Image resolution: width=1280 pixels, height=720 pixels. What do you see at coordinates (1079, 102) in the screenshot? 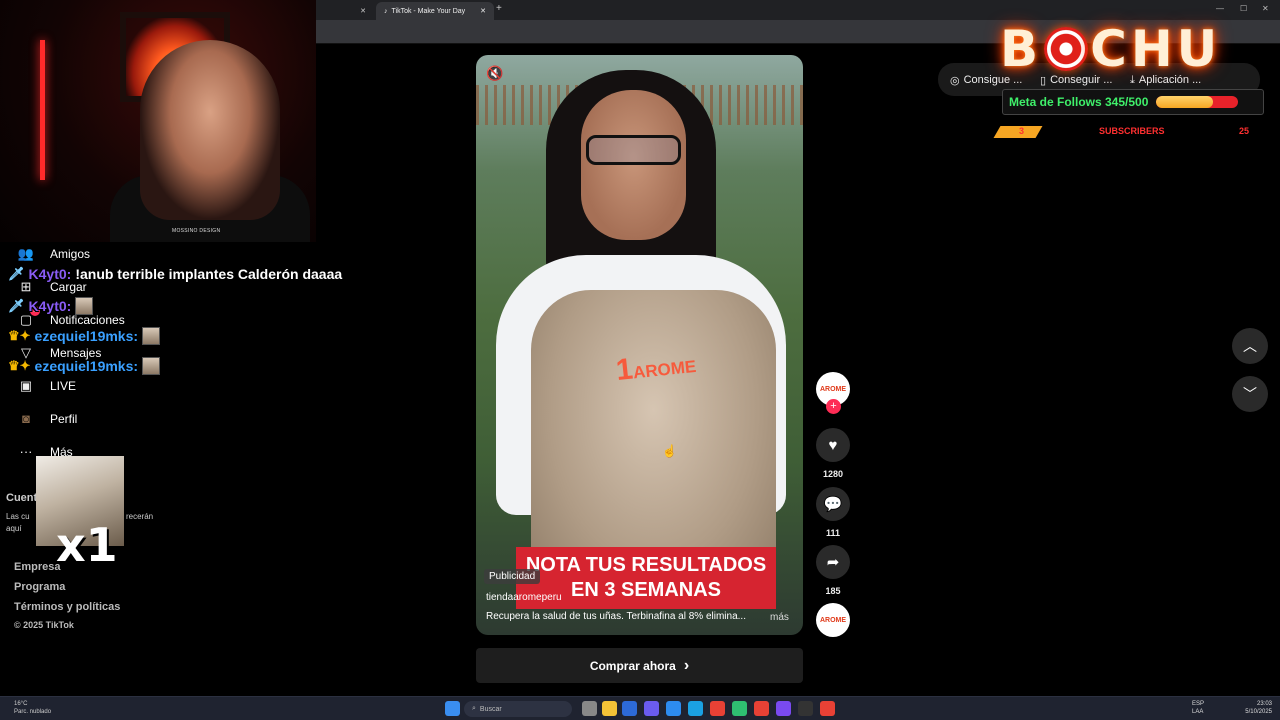
I see `follows-goal-label: Meta de Follows 345/500` at bounding box center [1079, 102].